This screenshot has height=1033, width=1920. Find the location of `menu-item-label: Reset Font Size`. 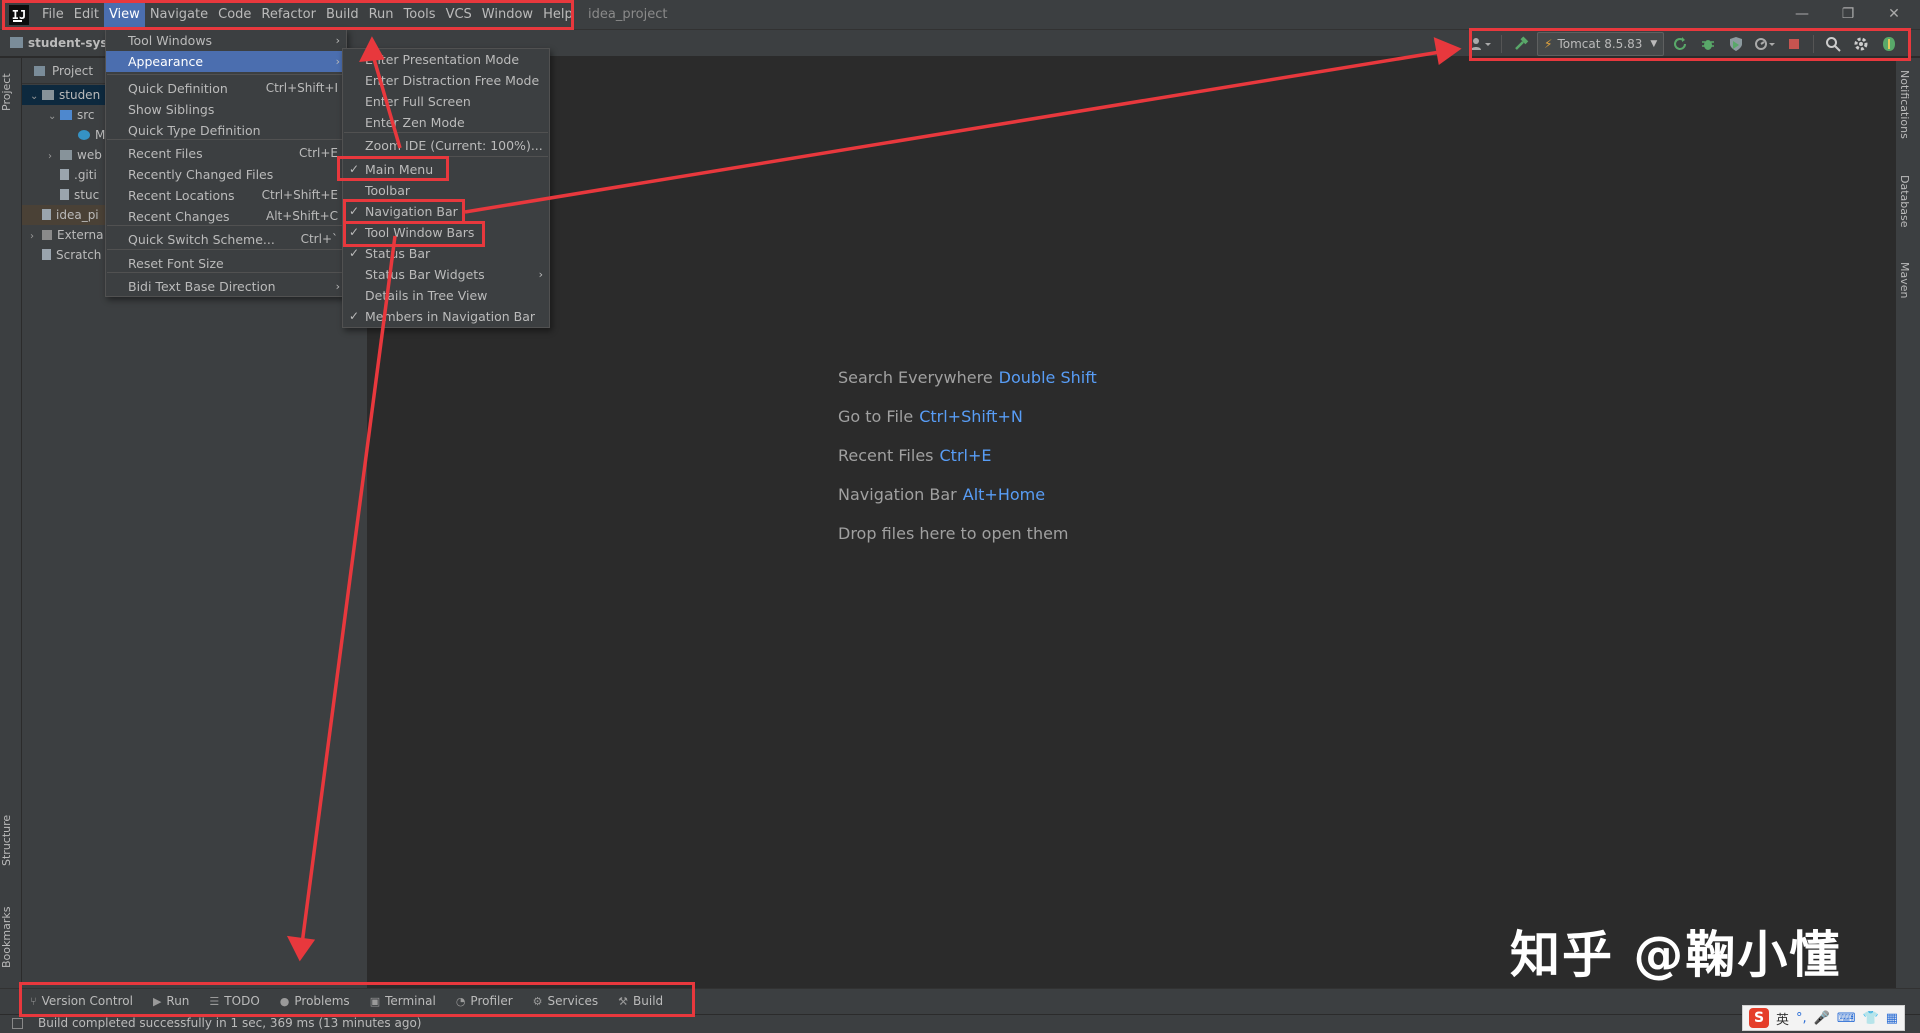

menu-item-label: Reset Font Size is located at coordinates (176, 263).